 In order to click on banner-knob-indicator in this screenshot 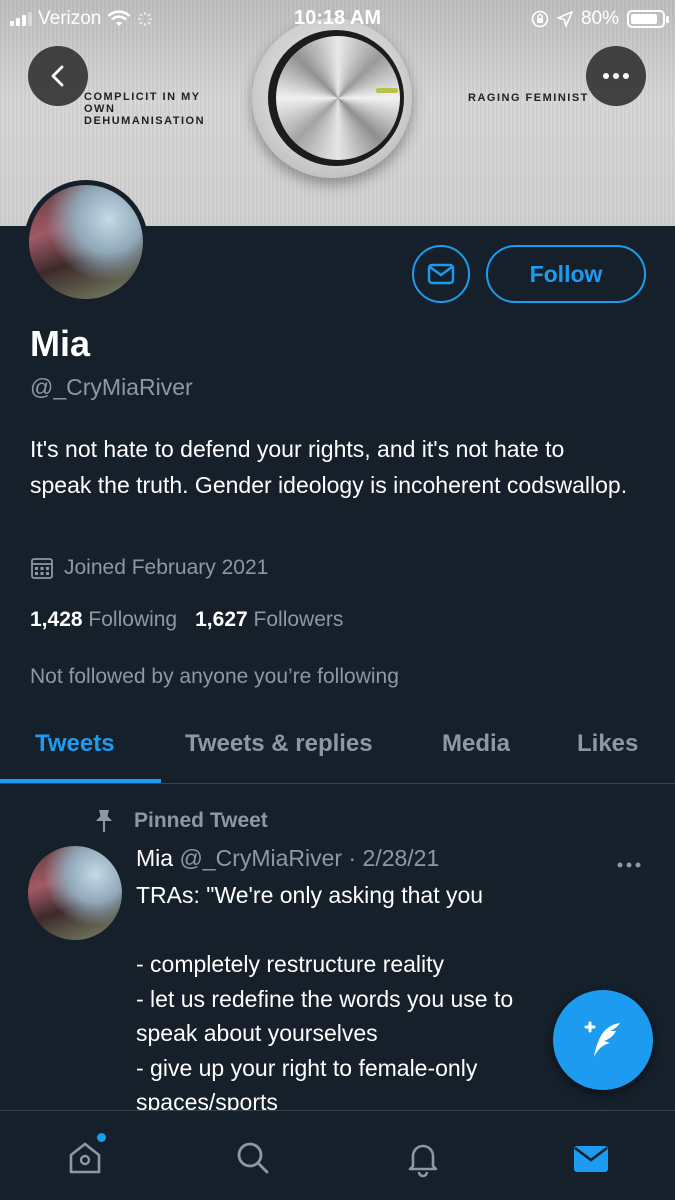, I will do `click(387, 90)`.